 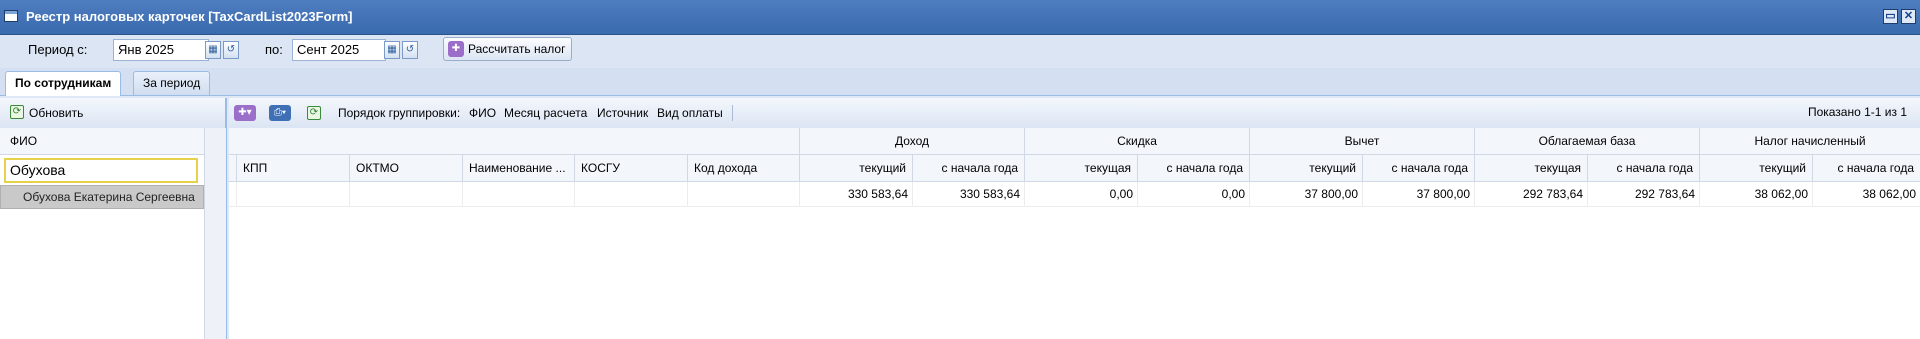 What do you see at coordinates (24, 141) in the screenshot?
I see `fio-header: ФИО` at bounding box center [24, 141].